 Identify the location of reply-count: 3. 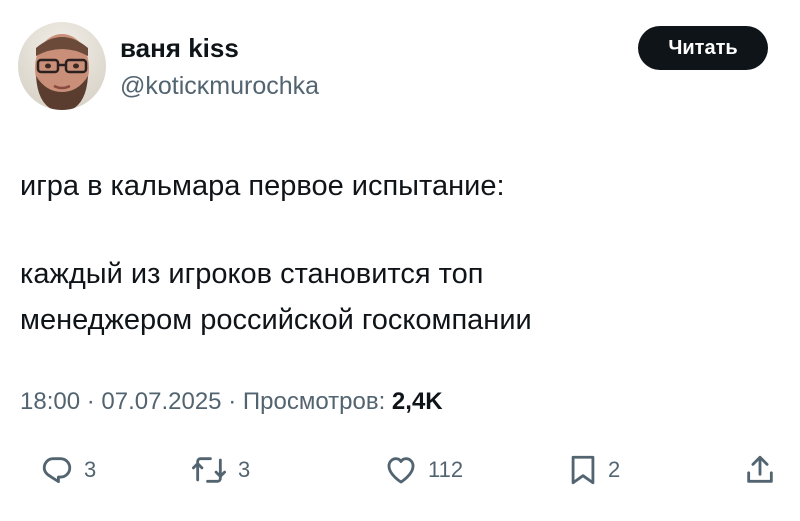
(90, 469).